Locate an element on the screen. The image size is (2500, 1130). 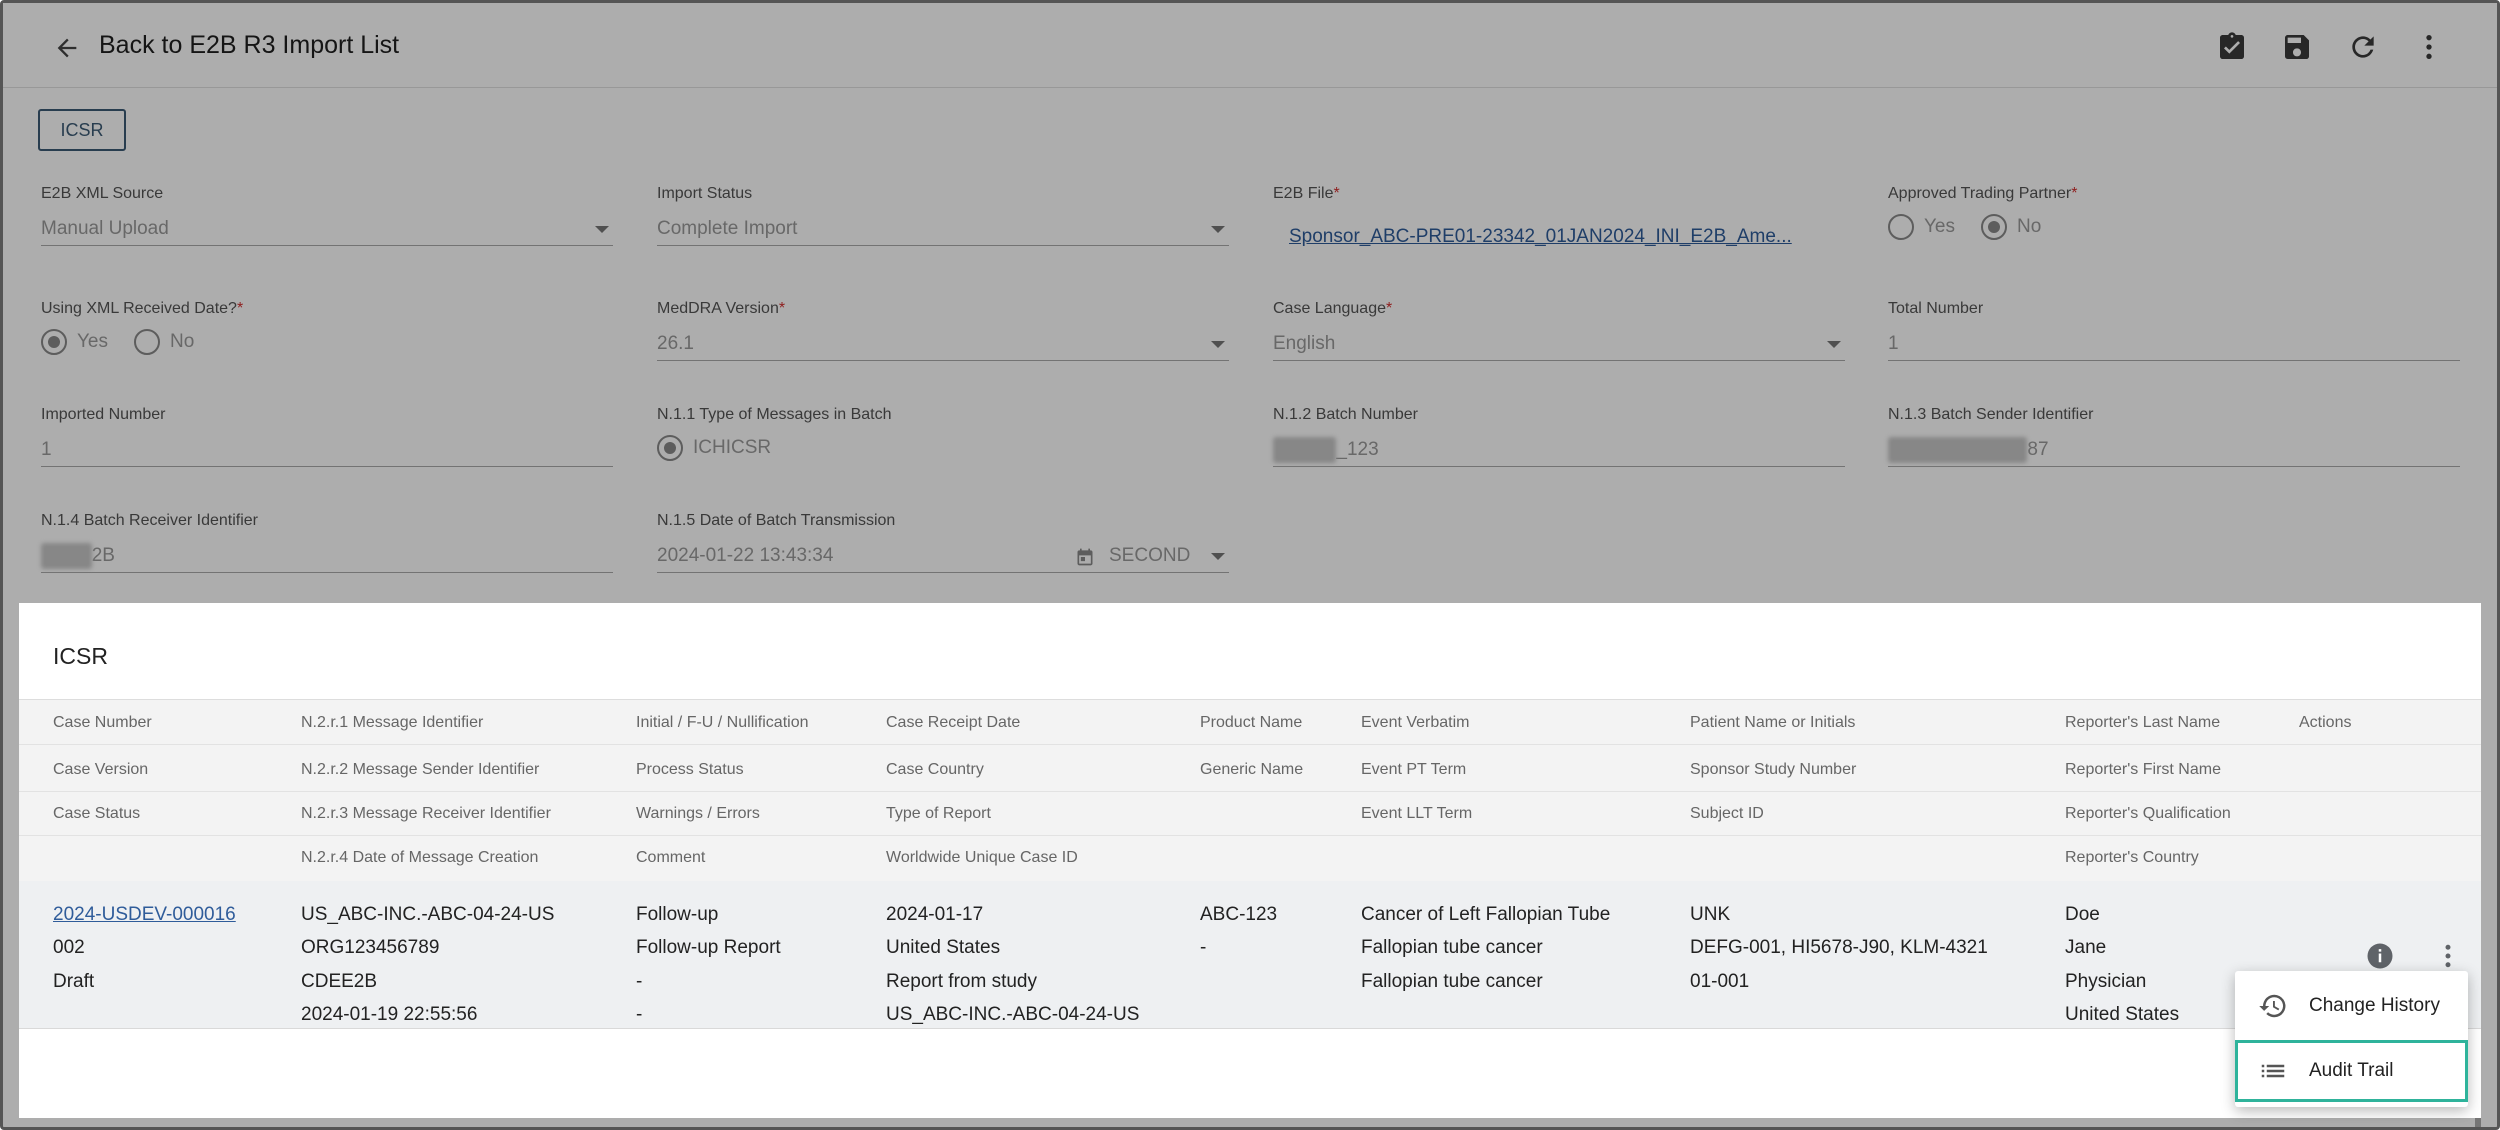
column-header: Generic Name is located at coordinates (1252, 769).